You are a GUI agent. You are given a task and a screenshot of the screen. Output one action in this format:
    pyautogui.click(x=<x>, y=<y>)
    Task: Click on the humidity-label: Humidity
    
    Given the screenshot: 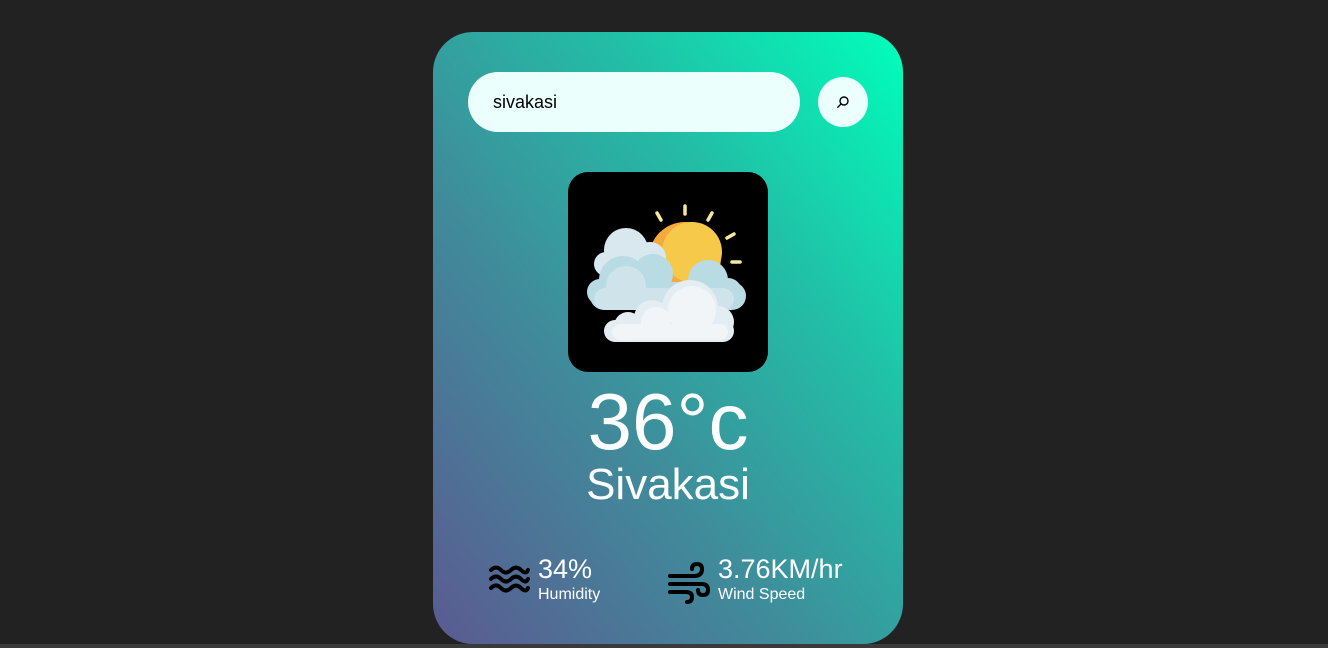 What is the action you would take?
    pyautogui.click(x=569, y=594)
    